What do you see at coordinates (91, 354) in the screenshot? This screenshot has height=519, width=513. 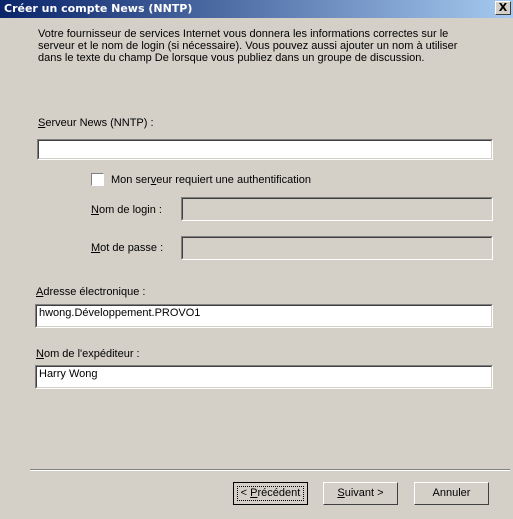 I see `sender-label-rest: om de l'expéditeur :` at bounding box center [91, 354].